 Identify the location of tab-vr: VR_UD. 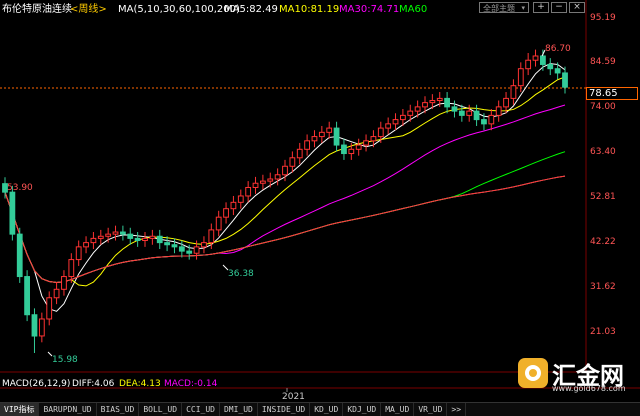
(431, 409).